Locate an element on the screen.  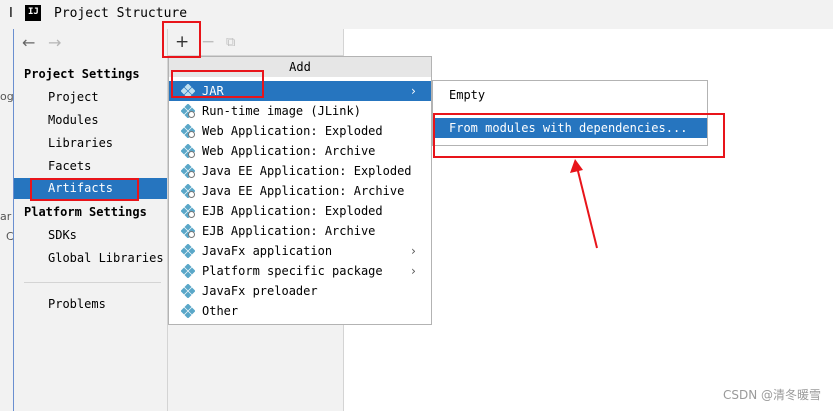
menu-item-label: Other is located at coordinates (220, 311).